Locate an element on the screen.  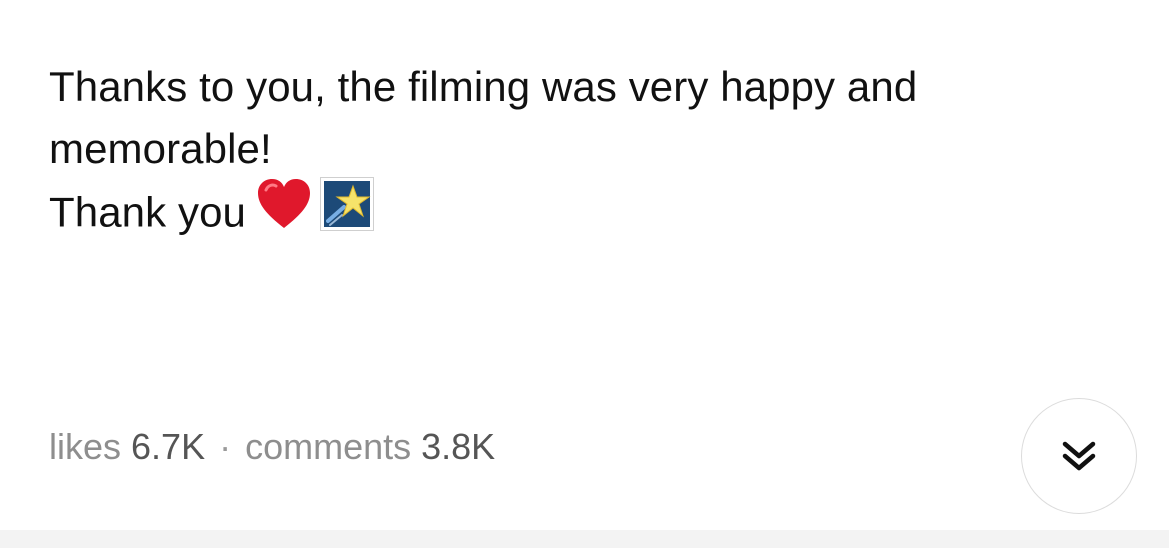
caption-line-3-text: Thank you is located at coordinates (148, 212).